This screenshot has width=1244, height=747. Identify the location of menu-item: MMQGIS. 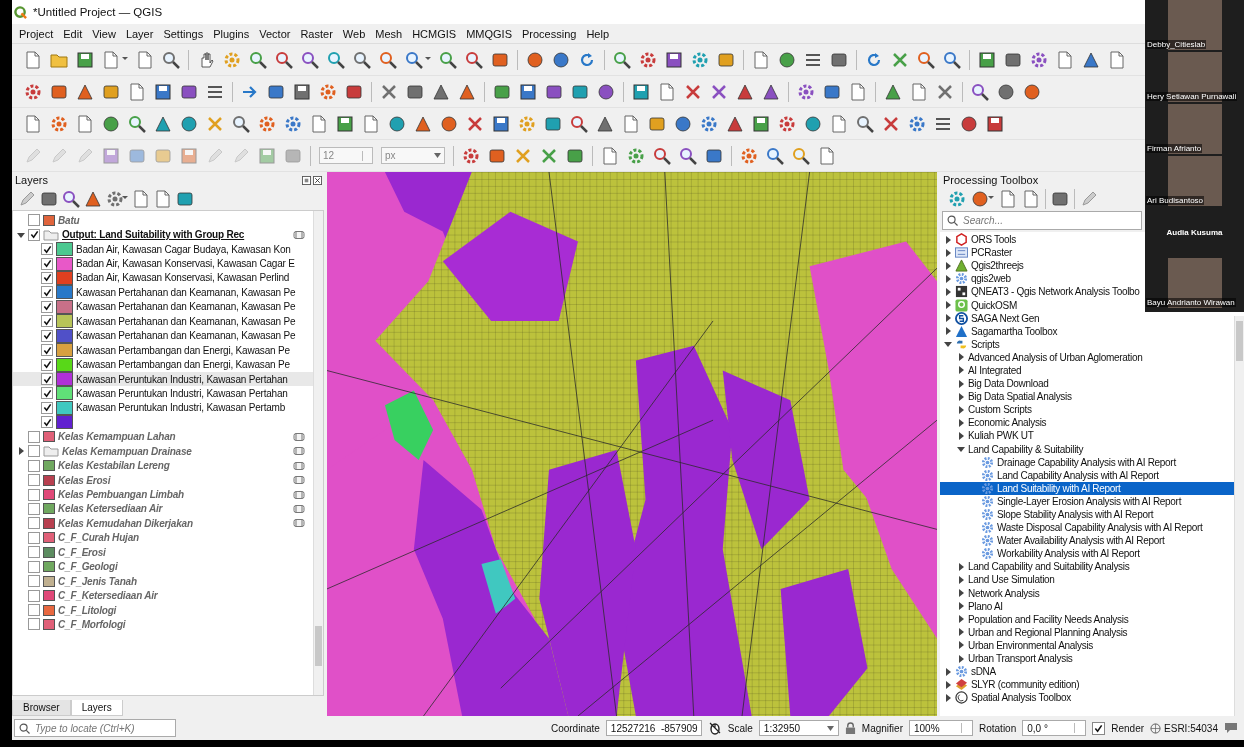
(489, 33).